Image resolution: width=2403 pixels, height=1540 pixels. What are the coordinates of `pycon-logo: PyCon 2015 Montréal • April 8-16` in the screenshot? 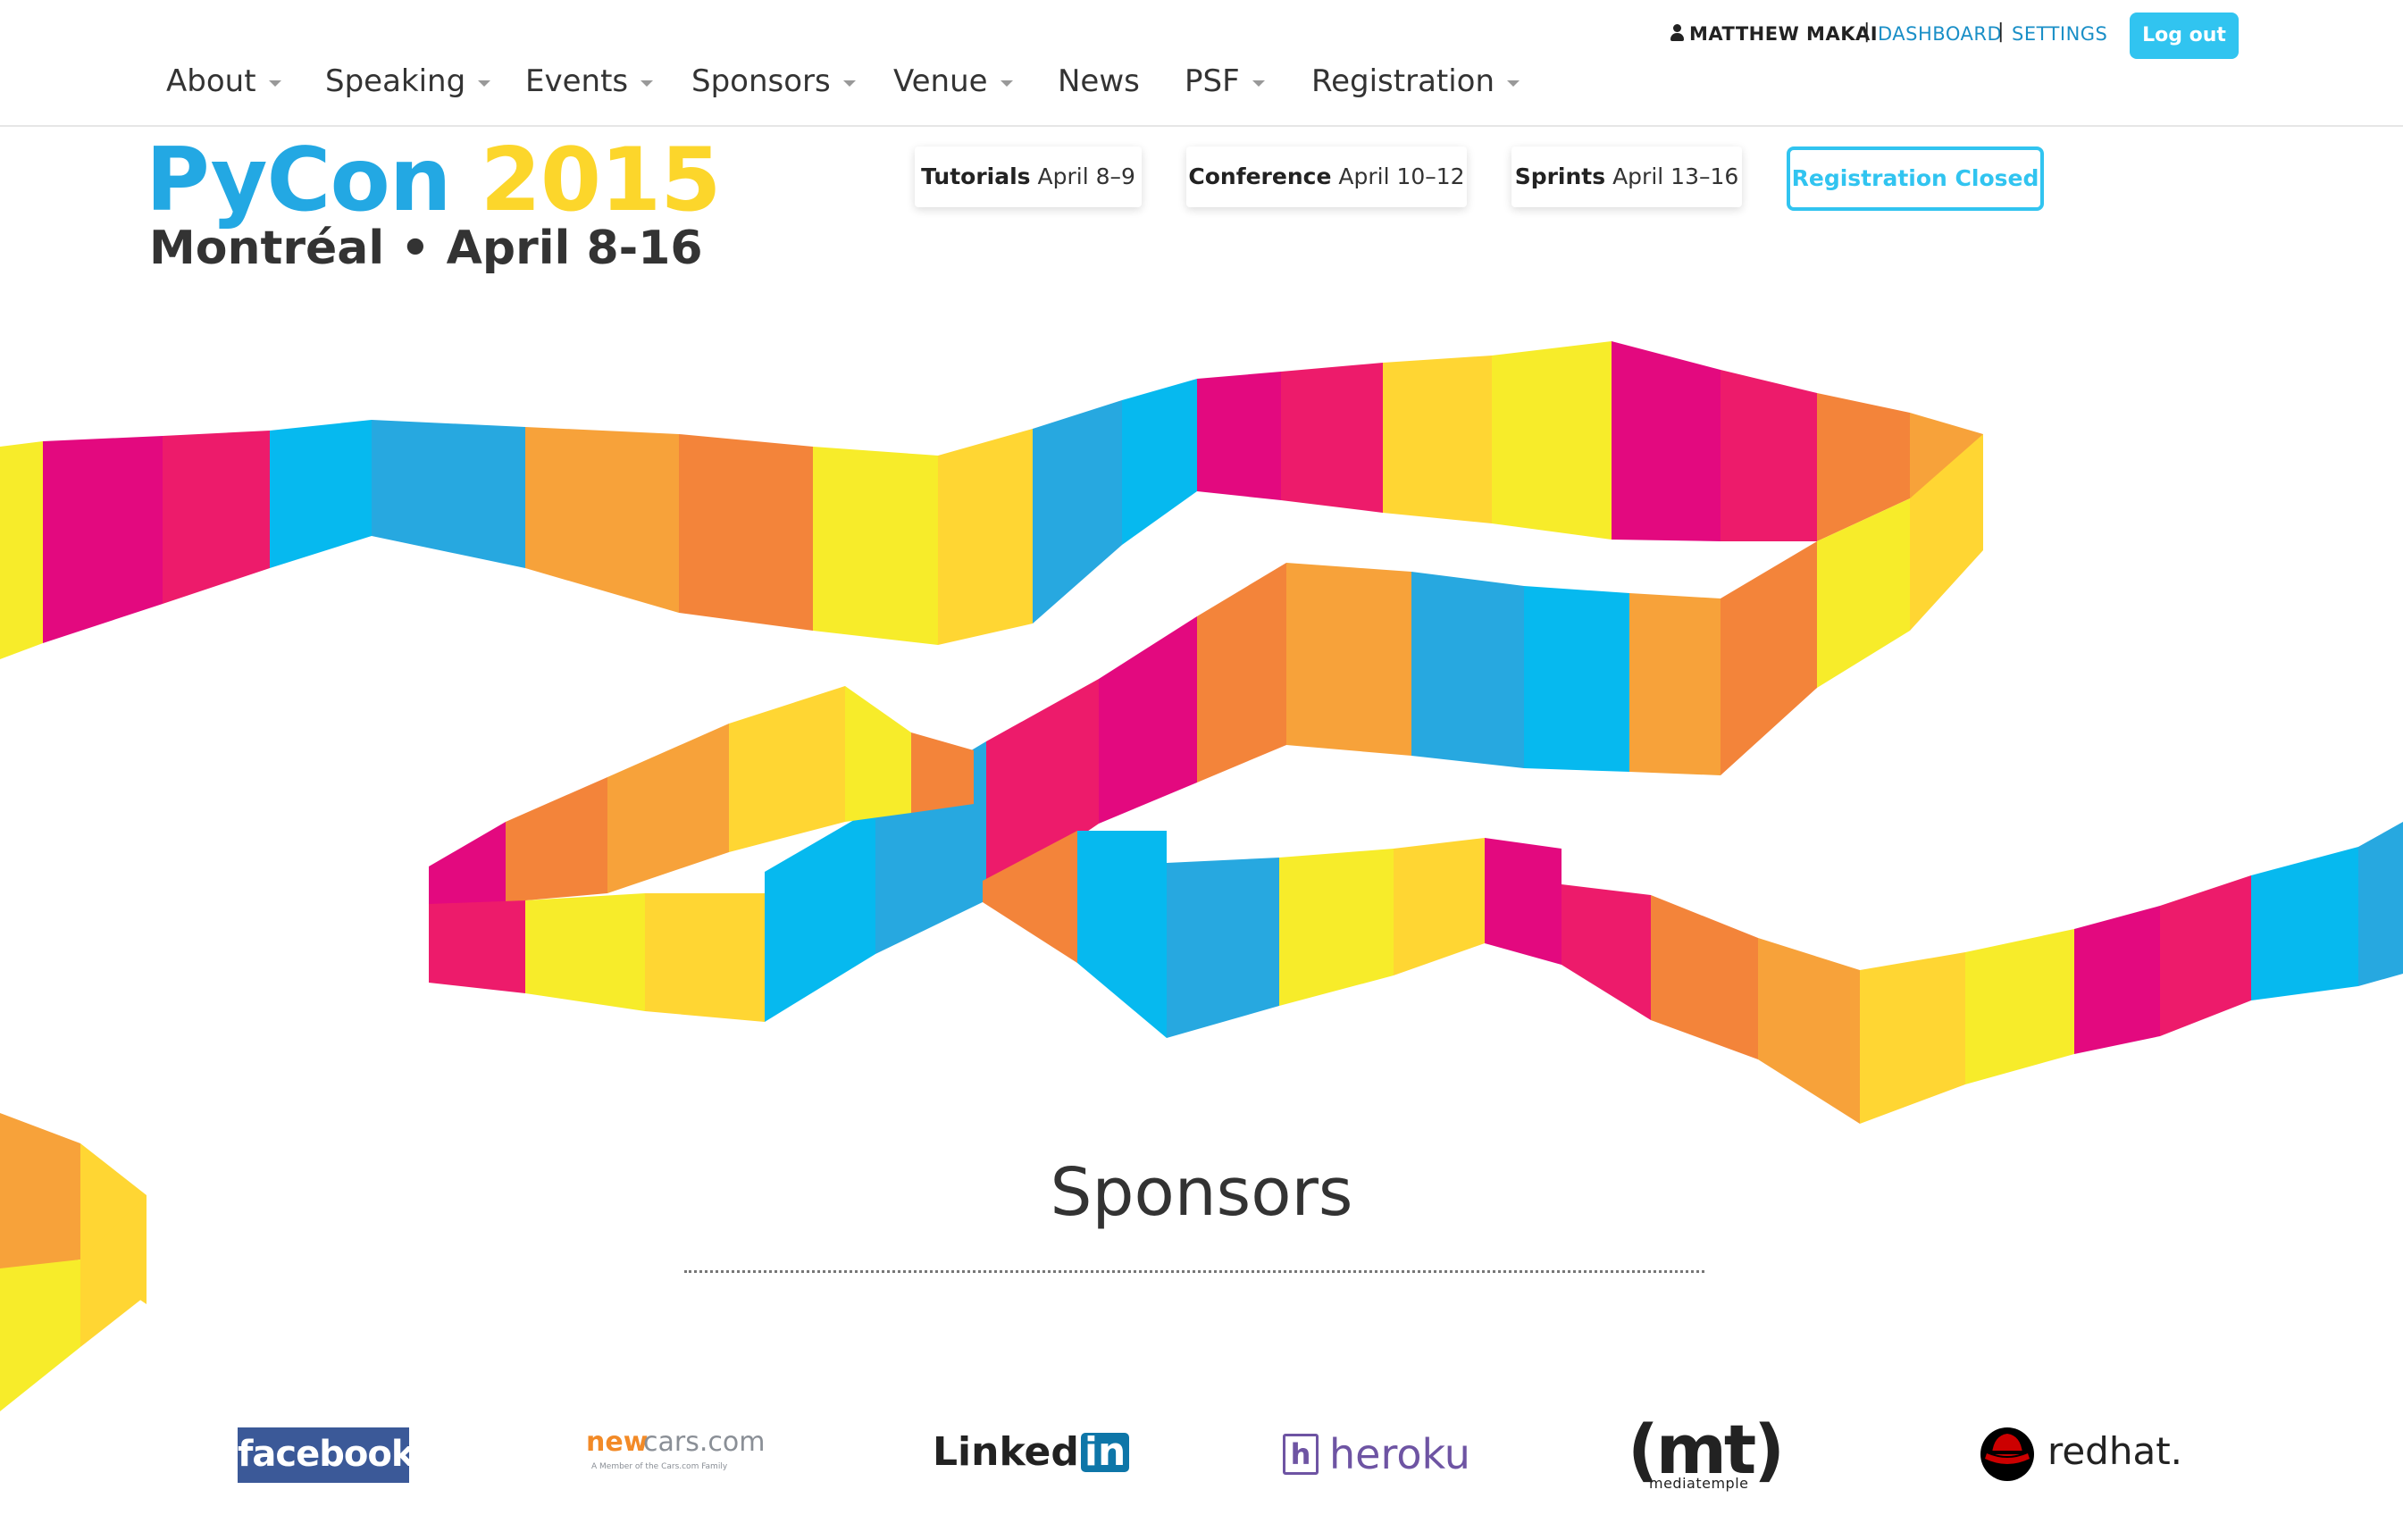 It's located at (433, 206).